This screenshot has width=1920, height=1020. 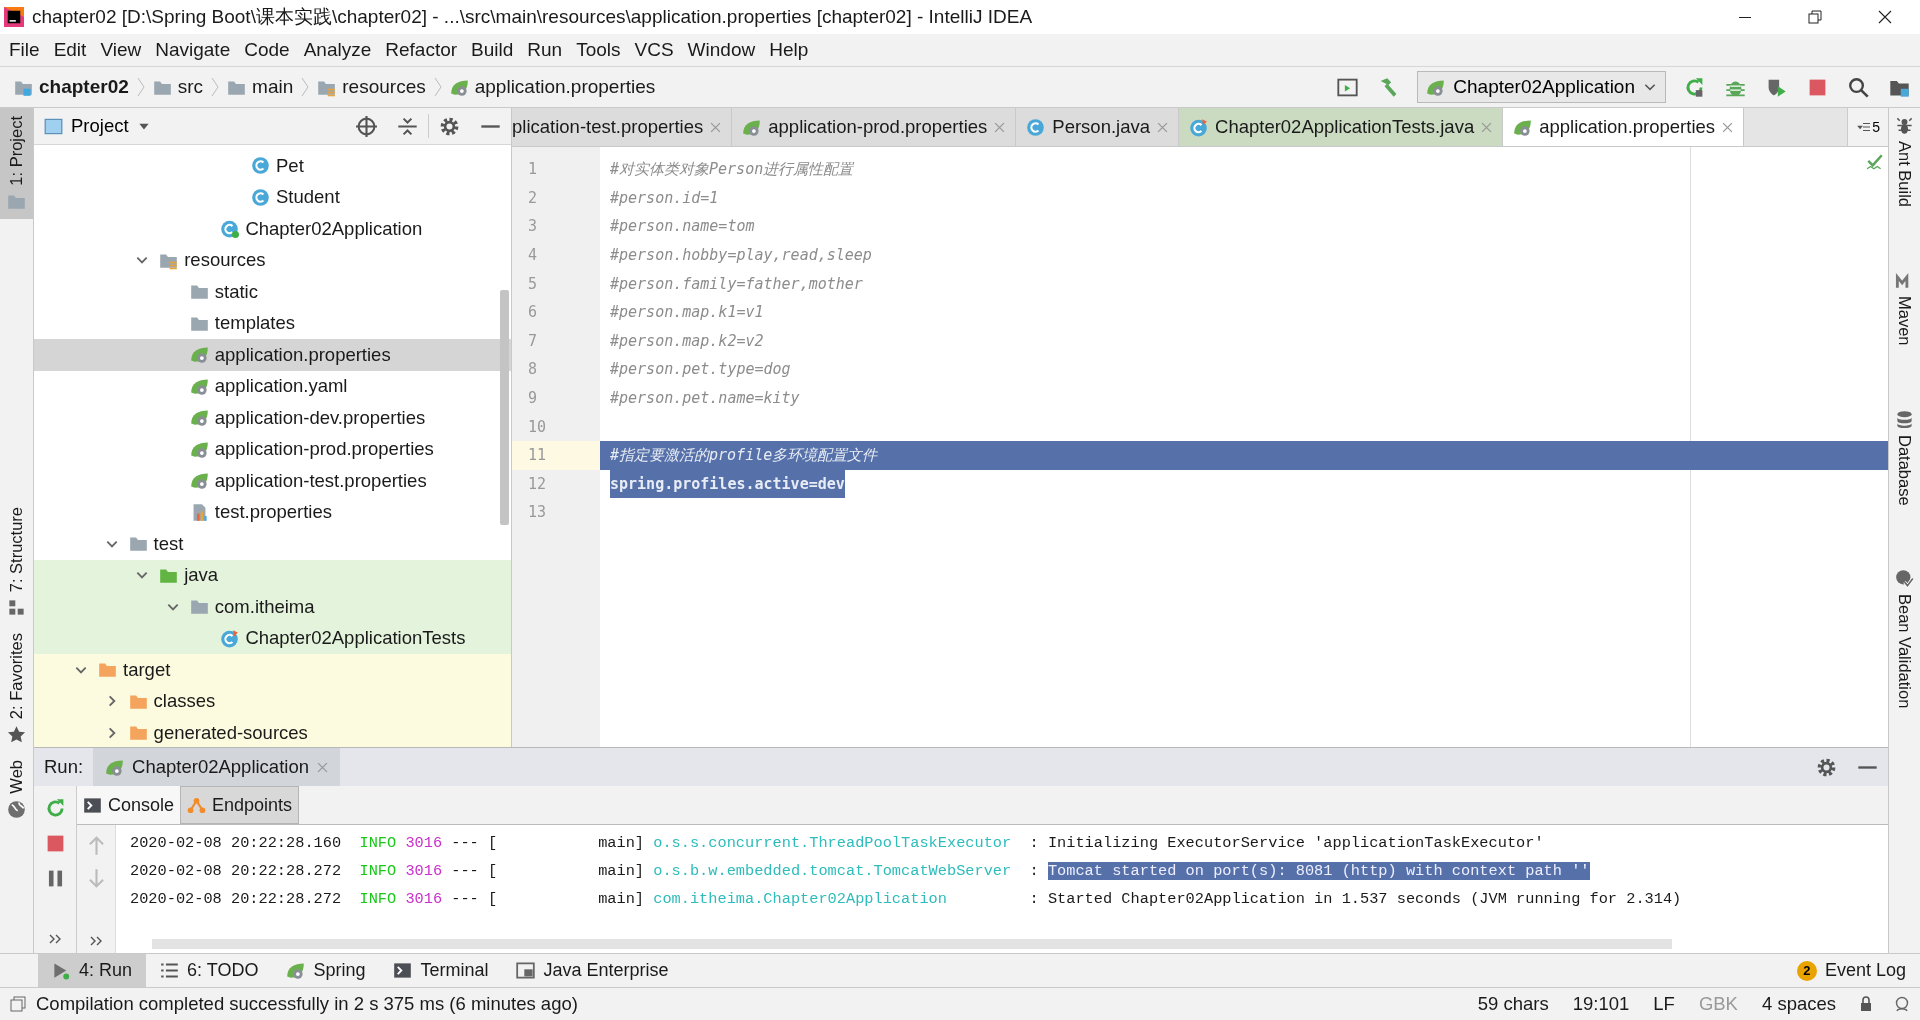 What do you see at coordinates (64, 767) in the screenshot?
I see `panel-title: Run:` at bounding box center [64, 767].